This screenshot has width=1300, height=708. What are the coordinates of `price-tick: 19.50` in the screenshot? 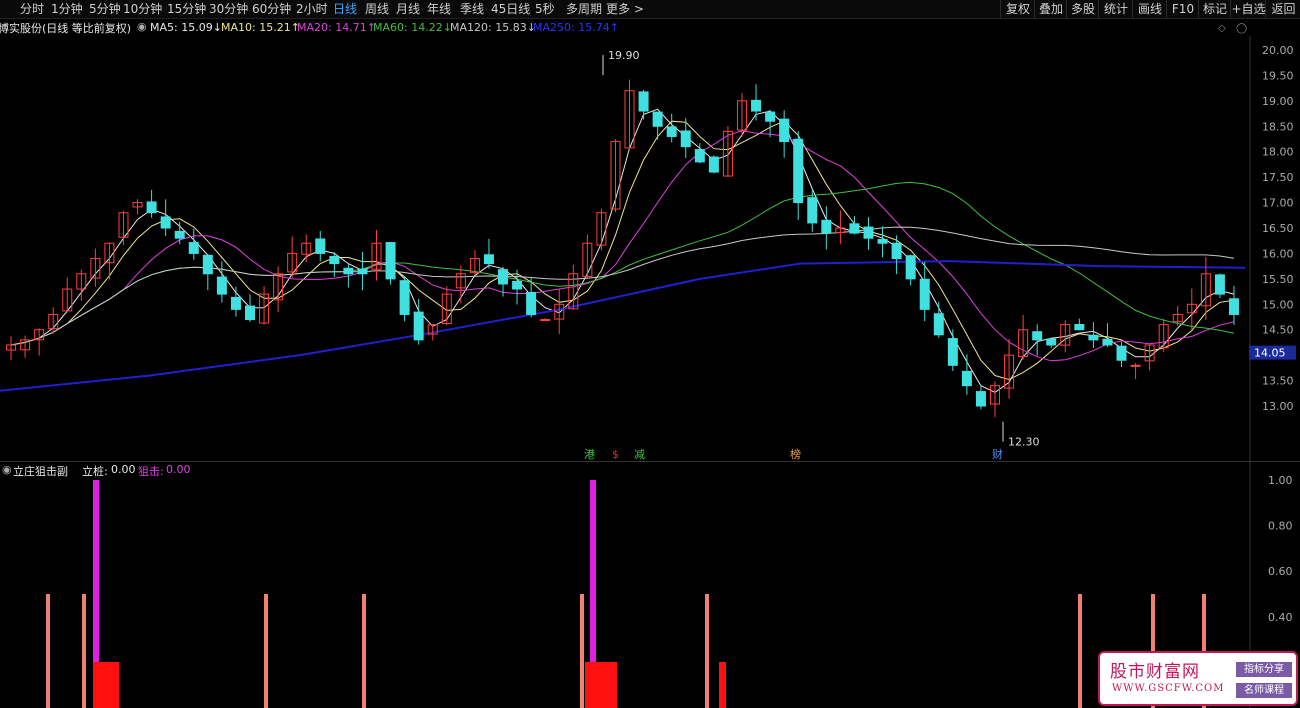 It's located at (1278, 75).